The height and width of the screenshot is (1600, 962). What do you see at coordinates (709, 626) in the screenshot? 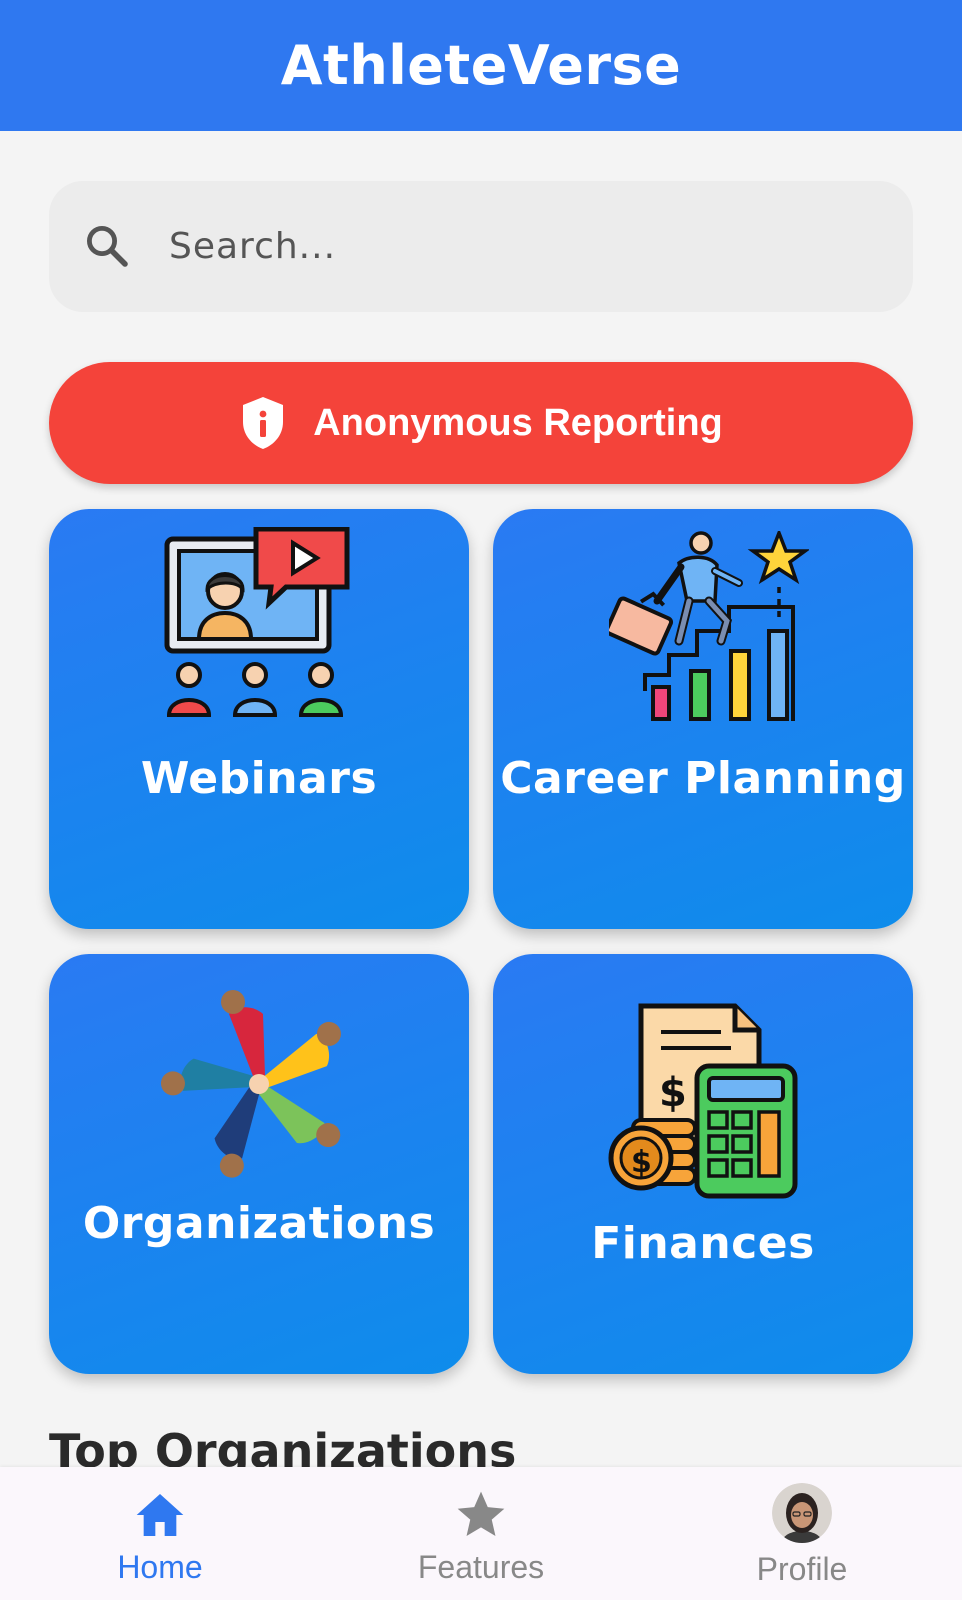
I see `career-ladder-icon` at bounding box center [709, 626].